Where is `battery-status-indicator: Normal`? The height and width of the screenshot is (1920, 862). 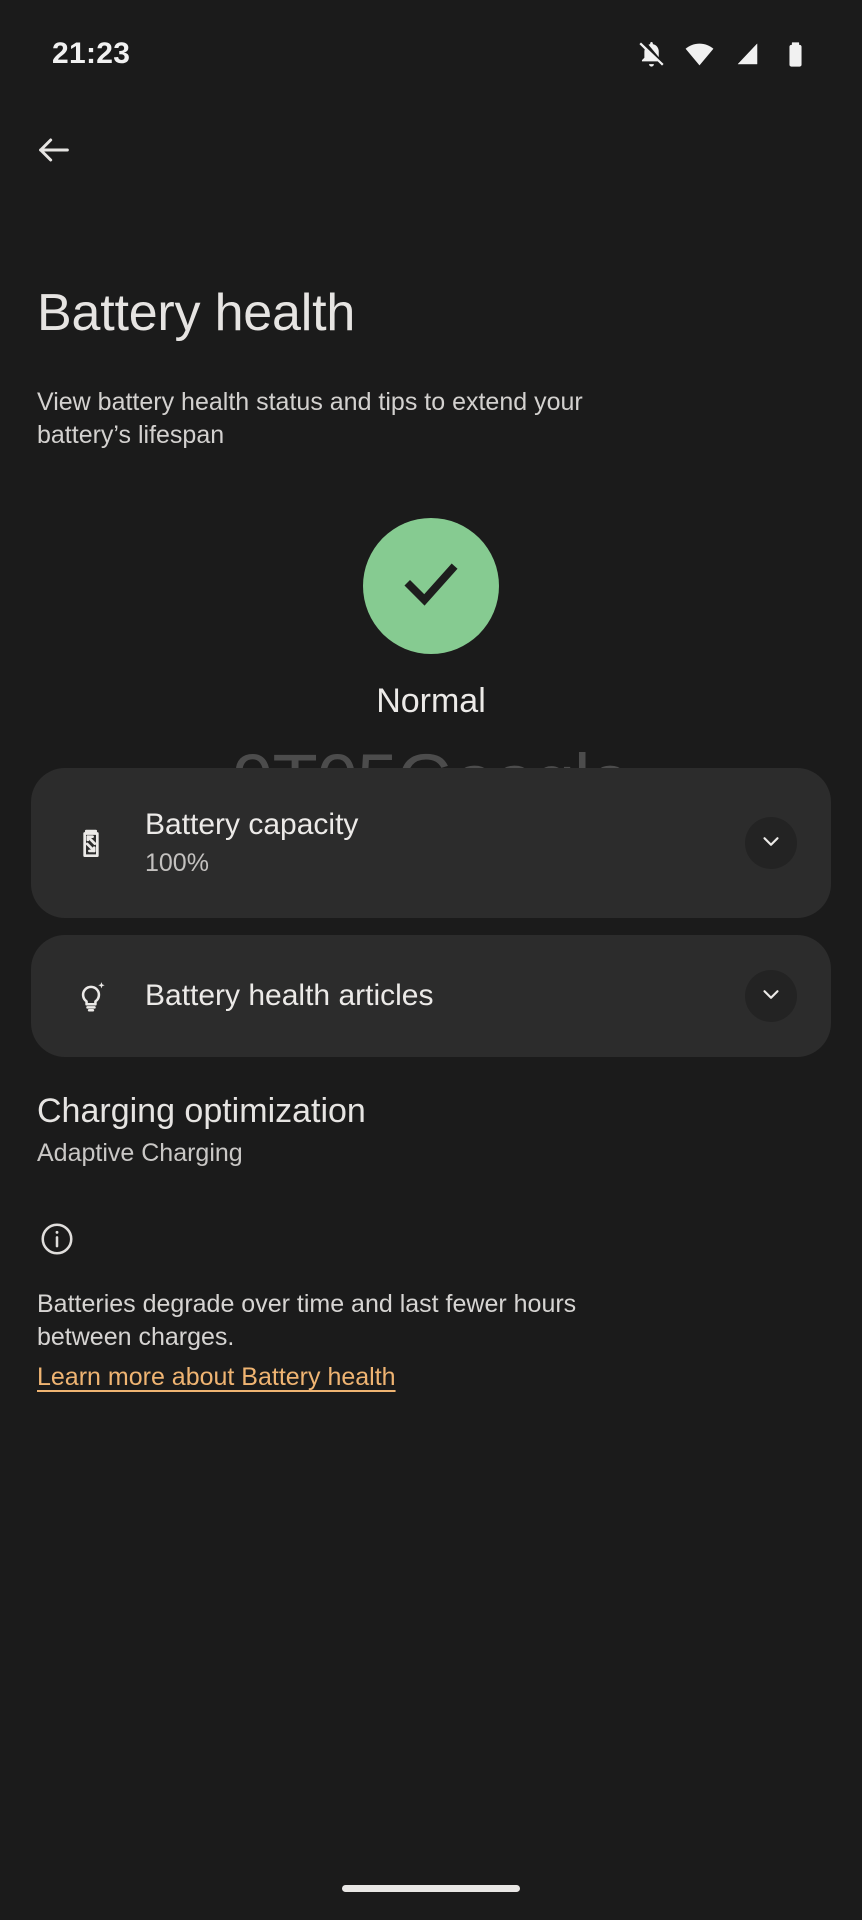
battery-status-indicator: Normal is located at coordinates (431, 619).